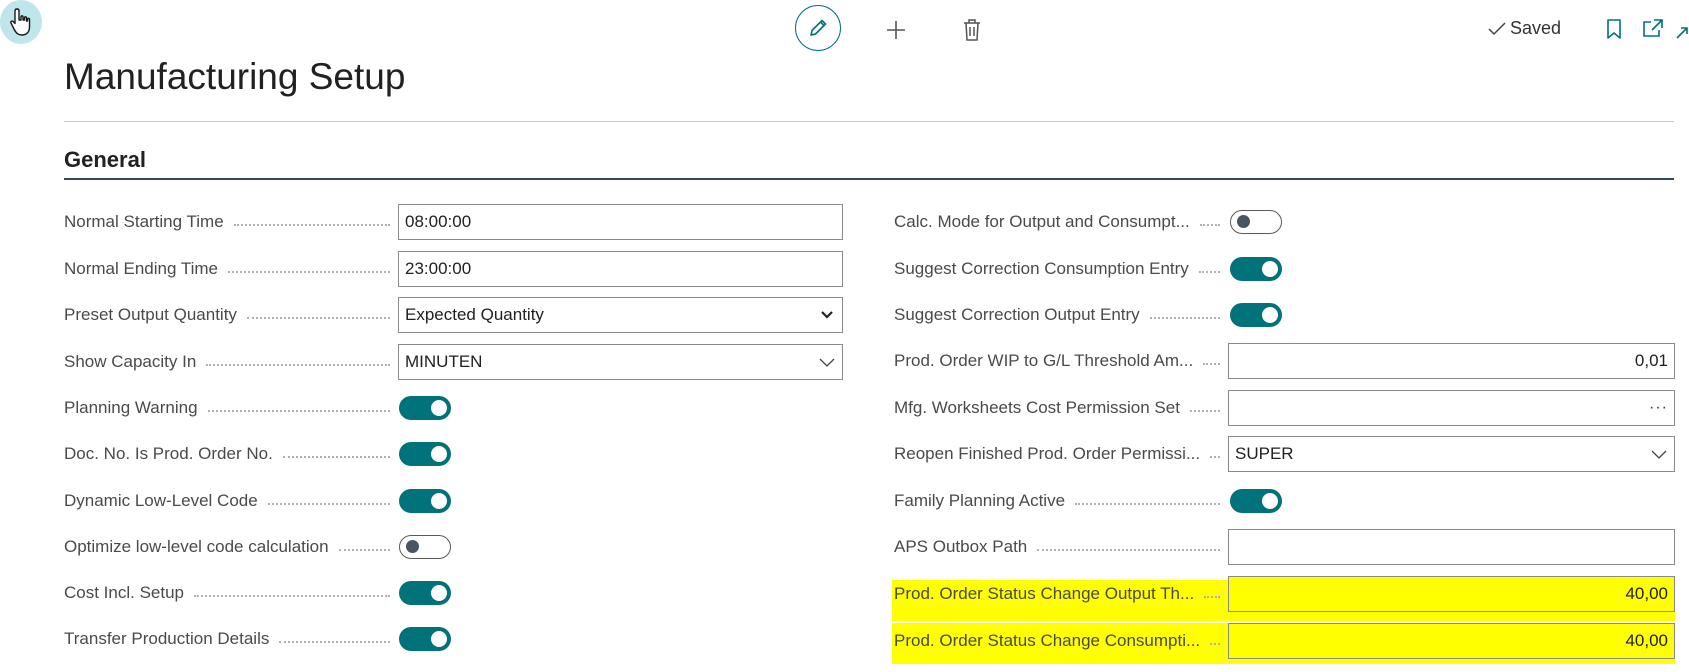  I want to click on field-doc-no-is-prod-order-no: Doc. No. Is Prod. Order No., so click(231, 454).